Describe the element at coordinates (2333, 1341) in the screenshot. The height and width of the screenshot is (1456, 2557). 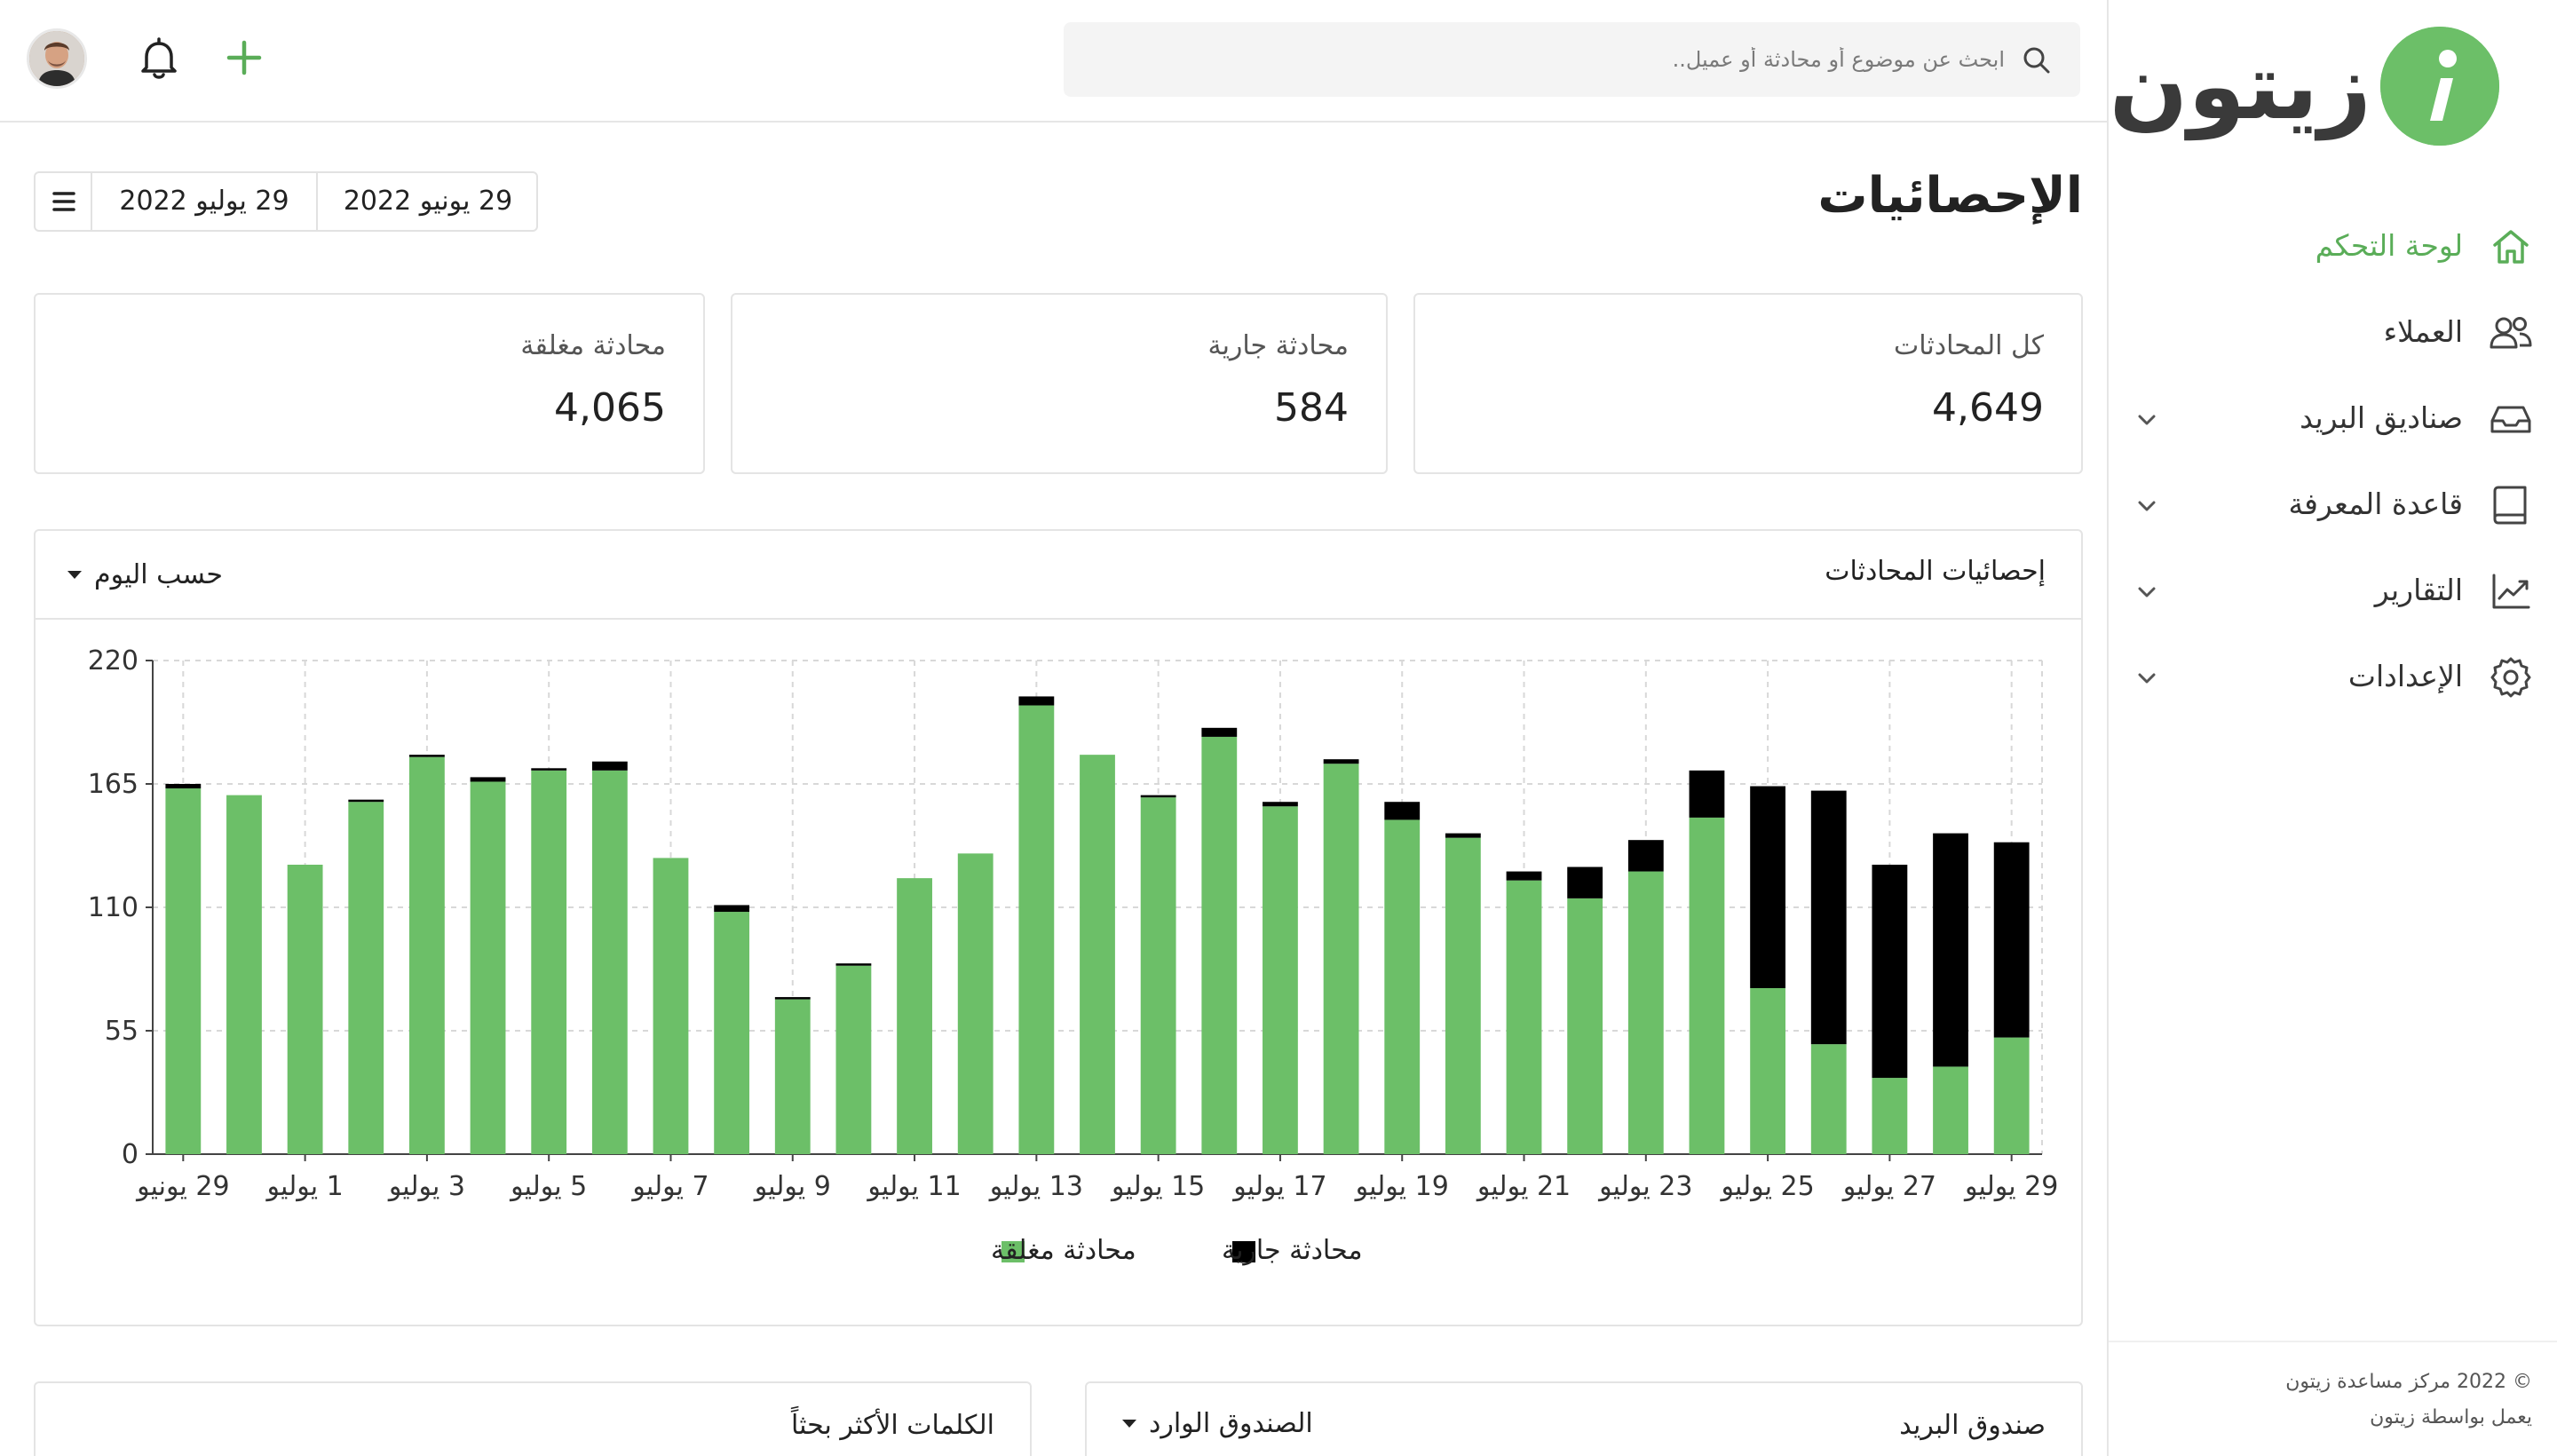
I see `sidebar-divider` at that location.